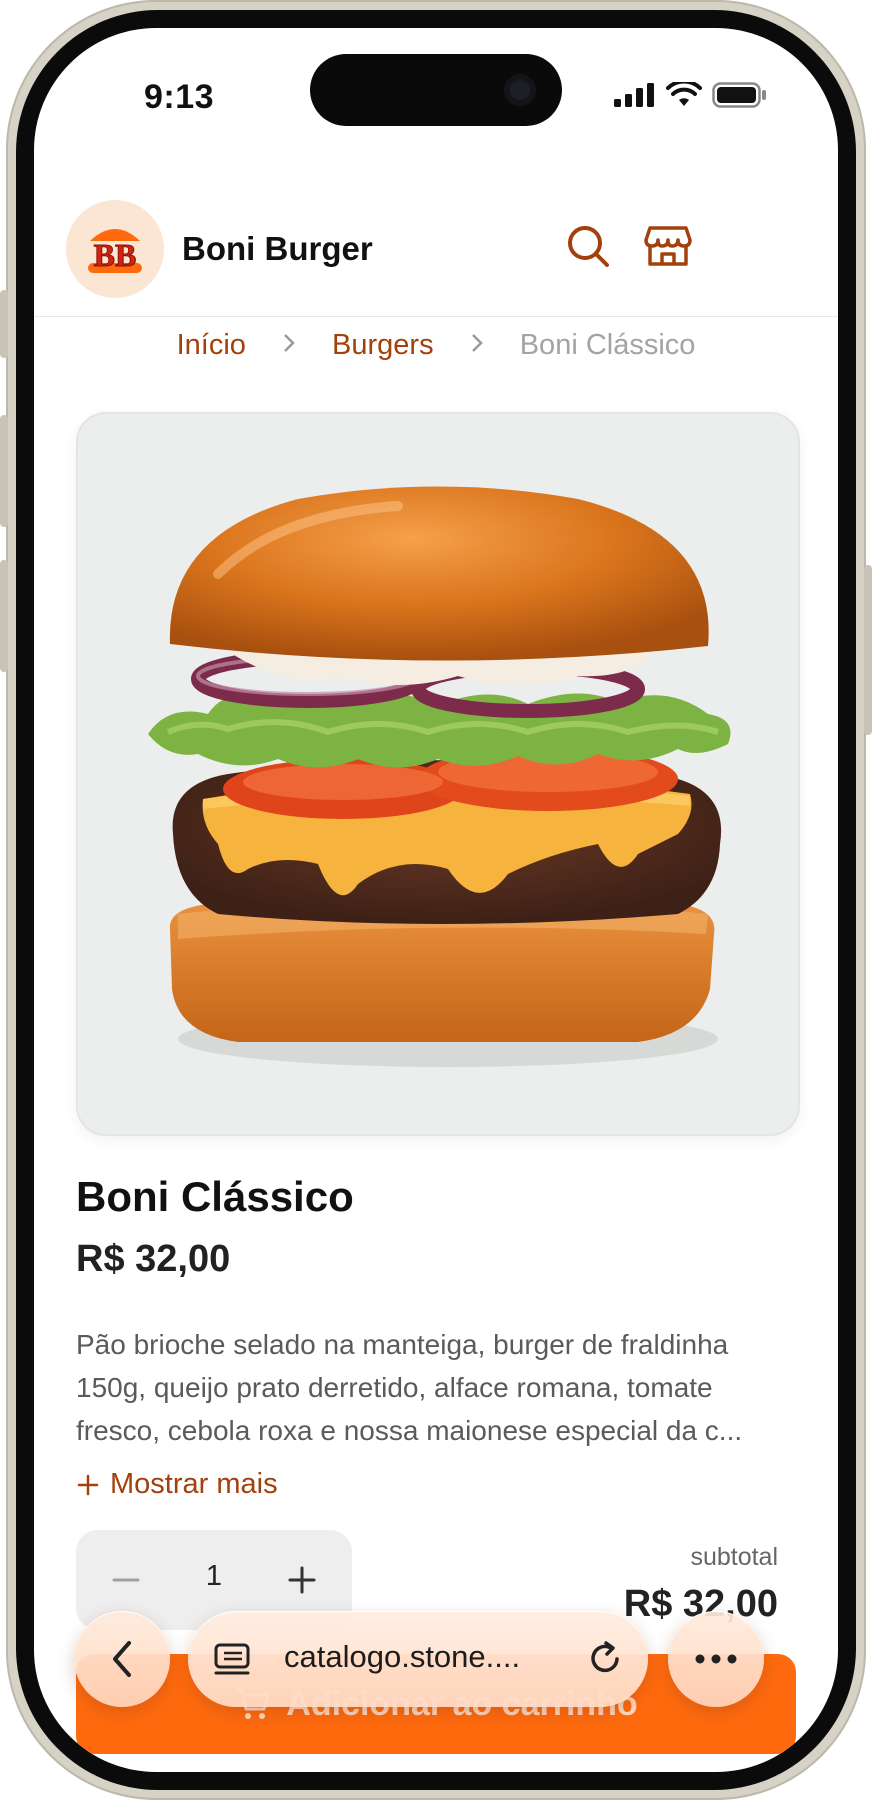  I want to click on breadcrumb-current: Boni Clássico, so click(607, 344).